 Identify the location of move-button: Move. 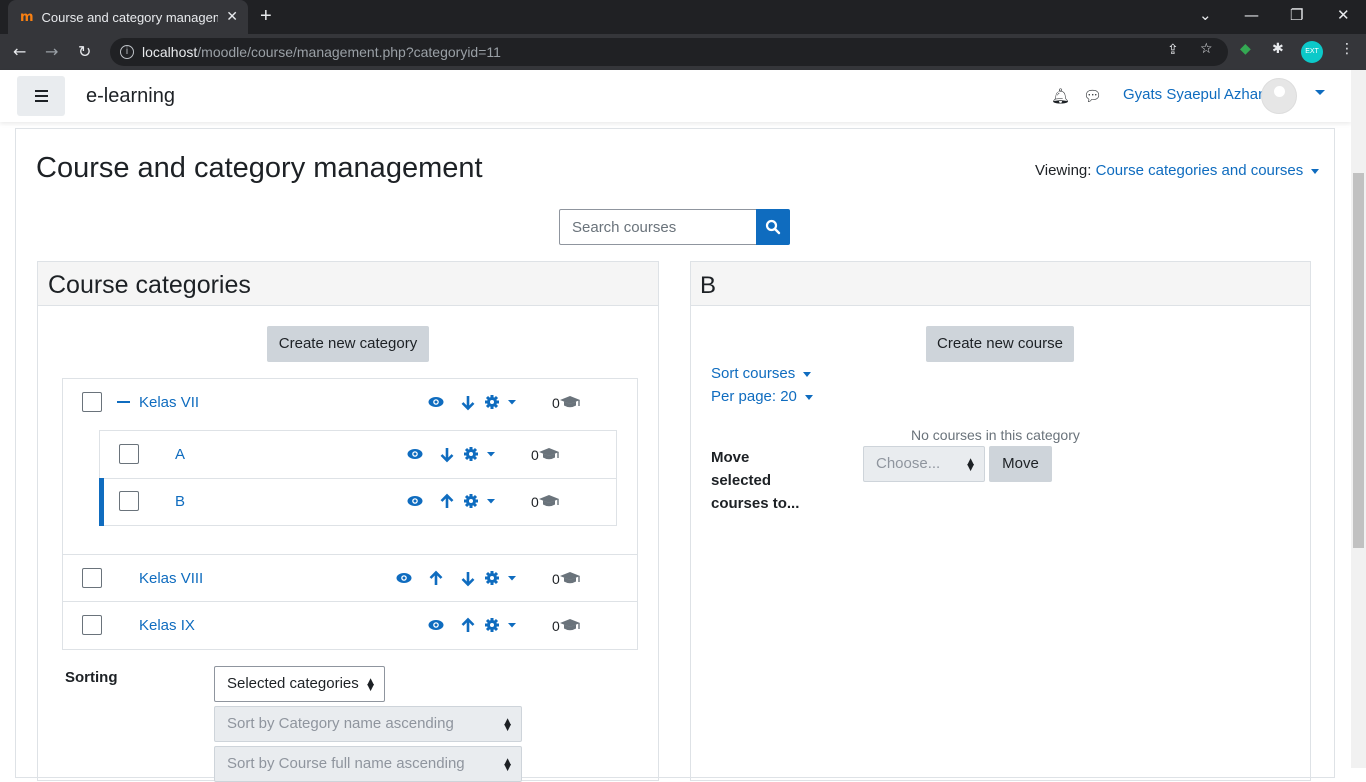
(1020, 464).